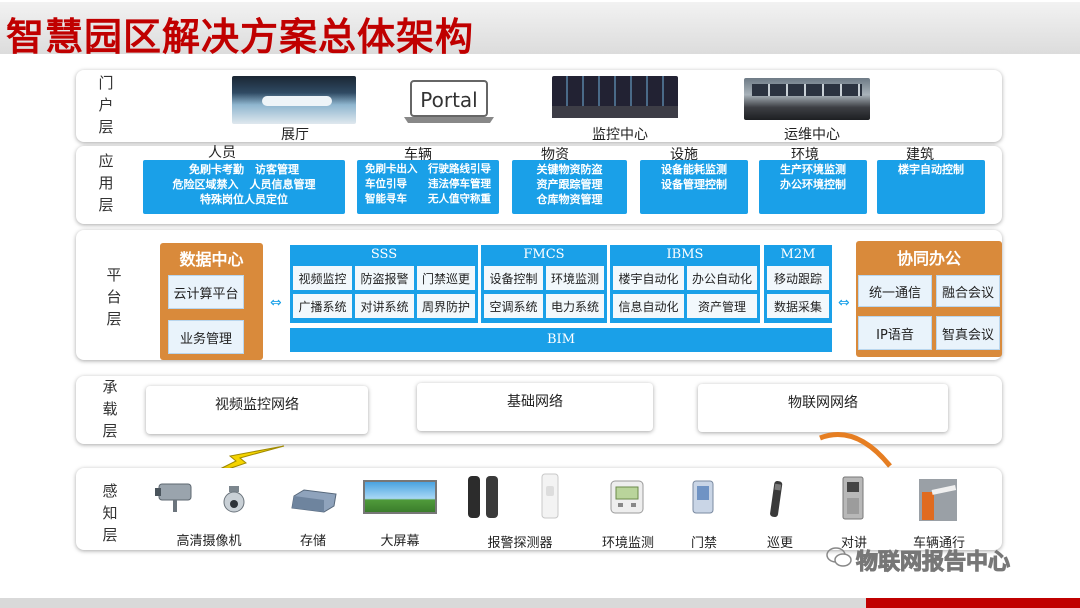 This screenshot has width=1080, height=608. Describe the element at coordinates (703, 497) in the screenshot. I see `access-control-icon` at that location.